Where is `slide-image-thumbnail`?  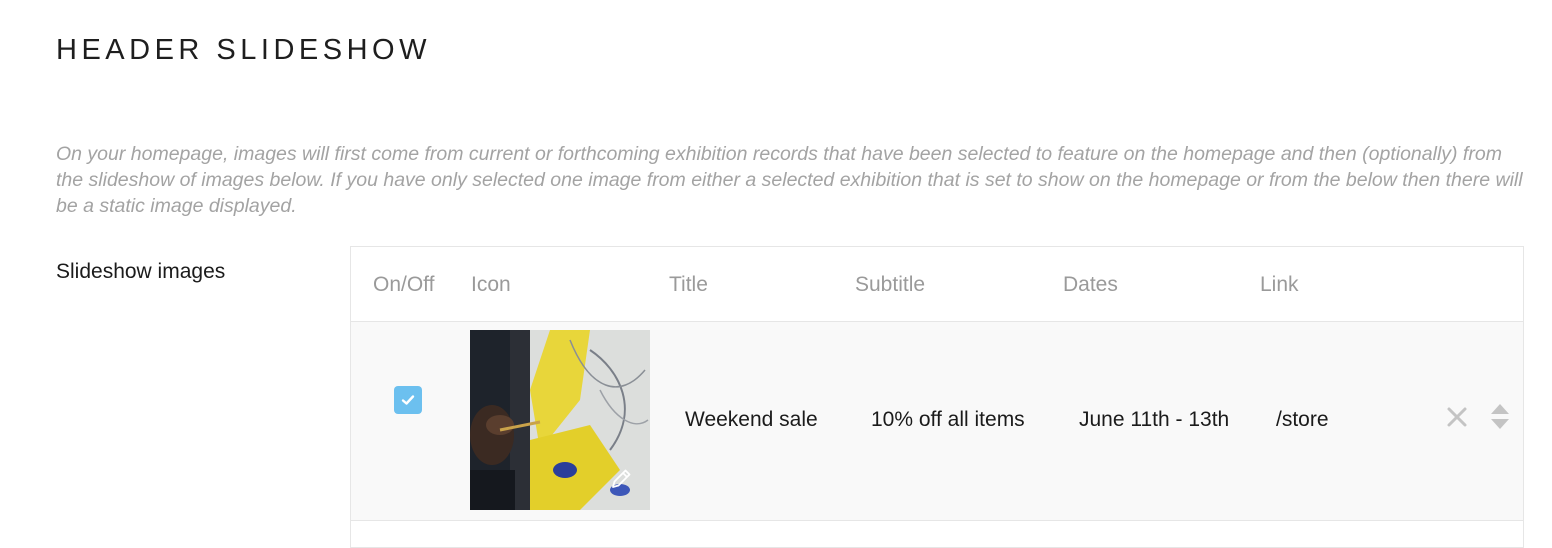
slide-image-thumbnail is located at coordinates (560, 420).